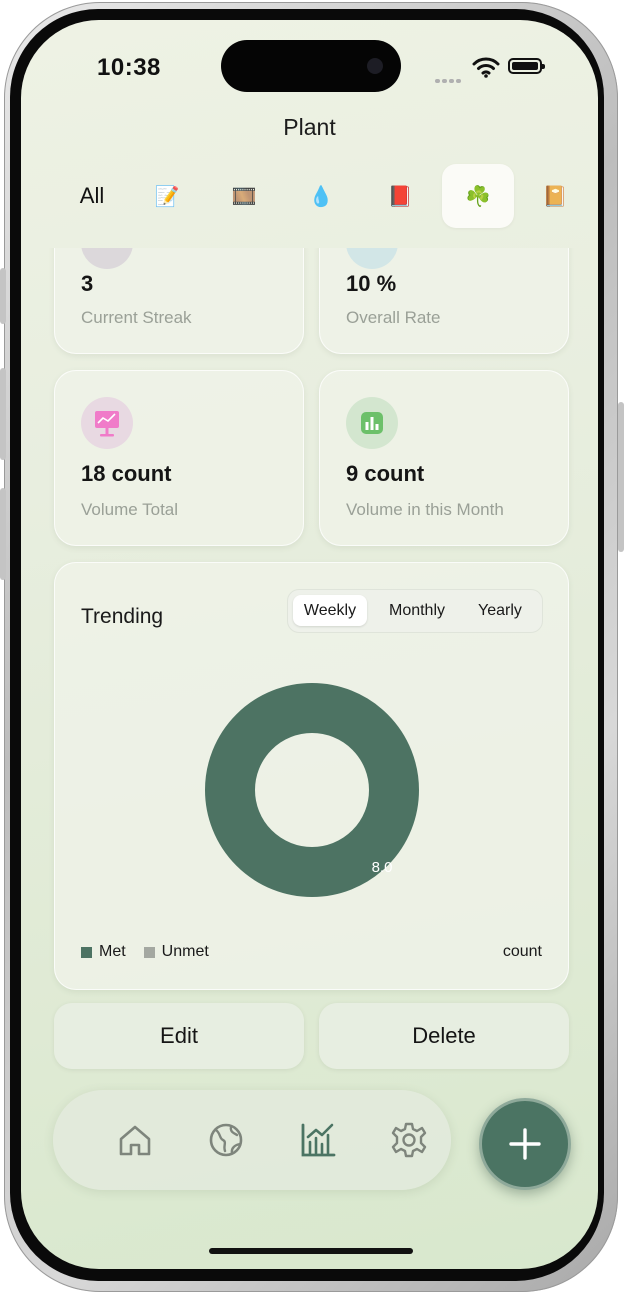  I want to click on wifi-icon, so click(486, 67).